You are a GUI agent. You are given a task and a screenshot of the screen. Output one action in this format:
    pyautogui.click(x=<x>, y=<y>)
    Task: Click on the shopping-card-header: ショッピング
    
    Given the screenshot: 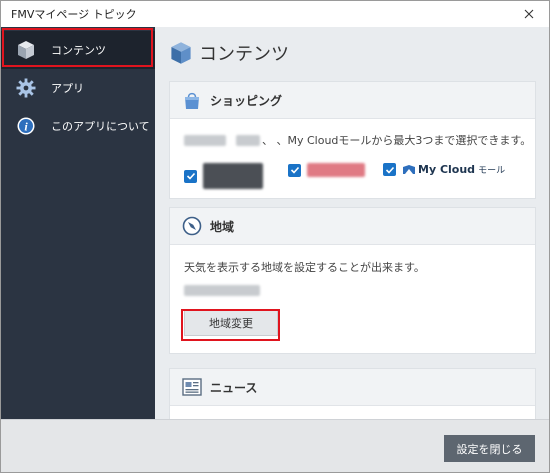 What is the action you would take?
    pyautogui.click(x=352, y=100)
    